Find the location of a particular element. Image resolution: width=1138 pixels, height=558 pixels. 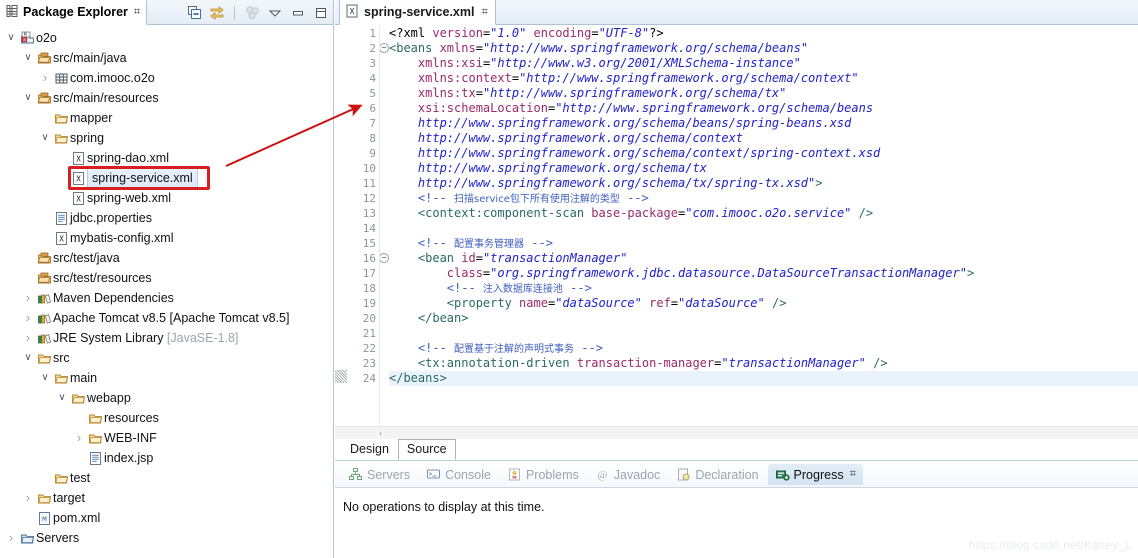

scroll-left-icon: ‹ is located at coordinates (380, 433).